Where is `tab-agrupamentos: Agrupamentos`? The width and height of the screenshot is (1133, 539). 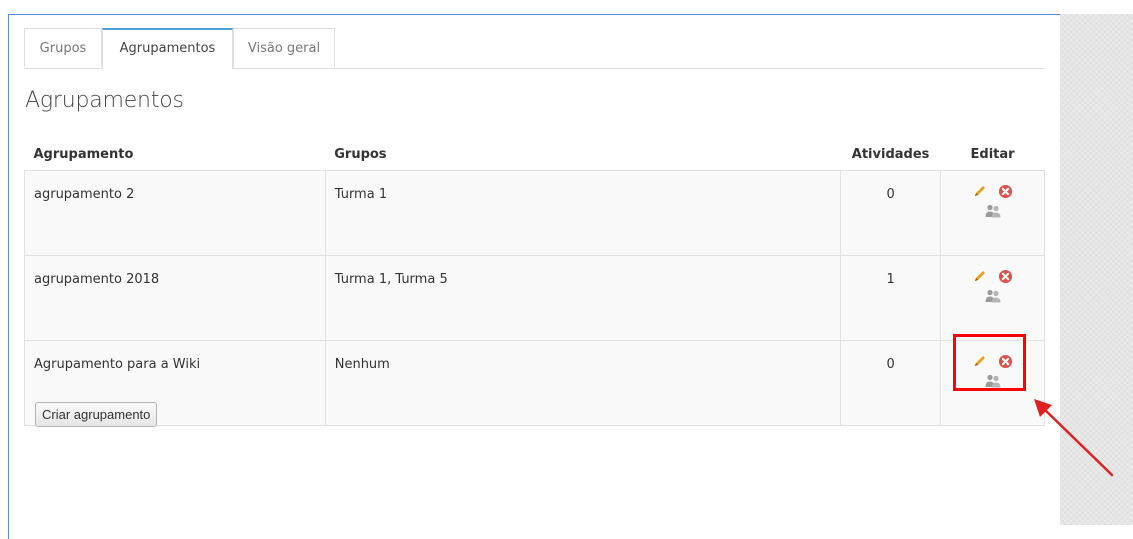
tab-agrupamentos: Agrupamentos is located at coordinates (167, 48).